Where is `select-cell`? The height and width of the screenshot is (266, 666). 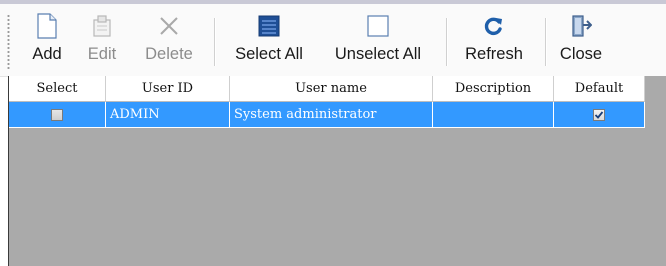
select-cell is located at coordinates (57, 115).